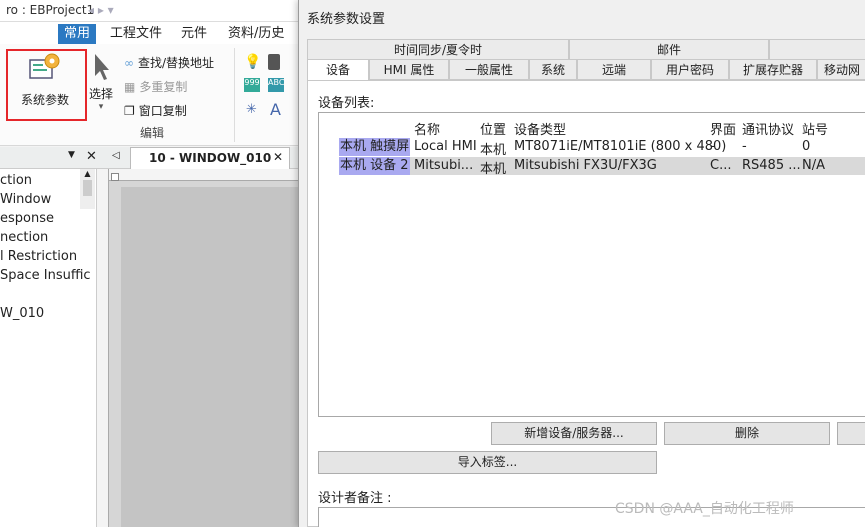 This screenshot has width=865, height=527. What do you see at coordinates (53, 10) in the screenshot?
I see `window-title: ro : EBProject1 - [10 - WINDOW_010 ]` at bounding box center [53, 10].